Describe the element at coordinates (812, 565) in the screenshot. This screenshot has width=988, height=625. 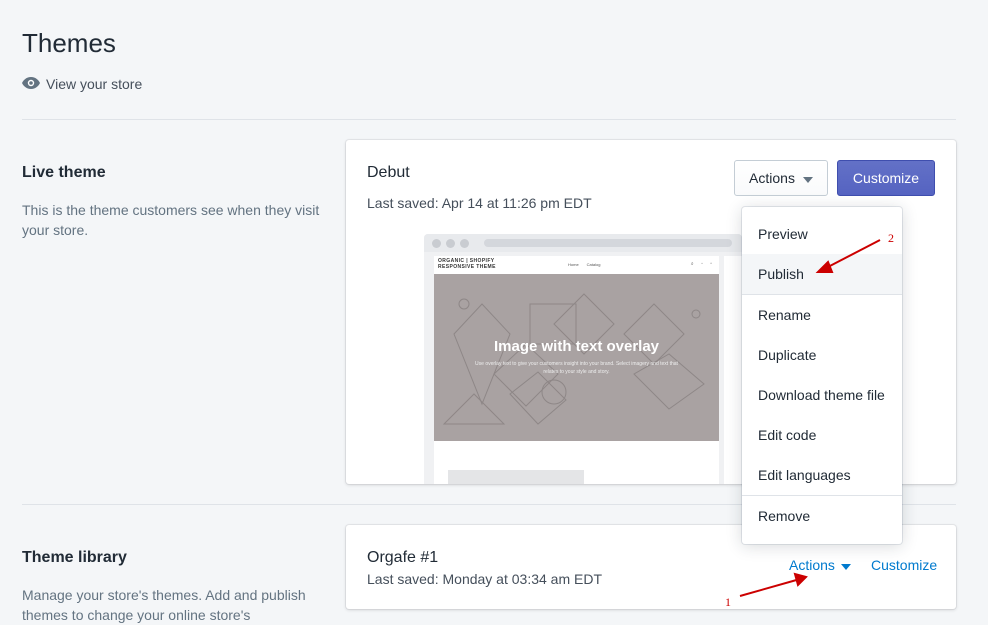
I see `library-actions-label: Actions` at that location.